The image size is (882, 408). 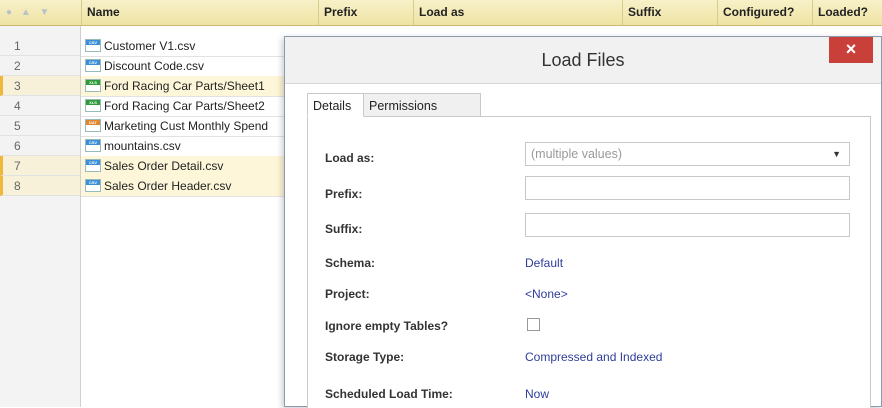 What do you see at coordinates (40, 46) in the screenshot?
I see `row-number: 1` at bounding box center [40, 46].